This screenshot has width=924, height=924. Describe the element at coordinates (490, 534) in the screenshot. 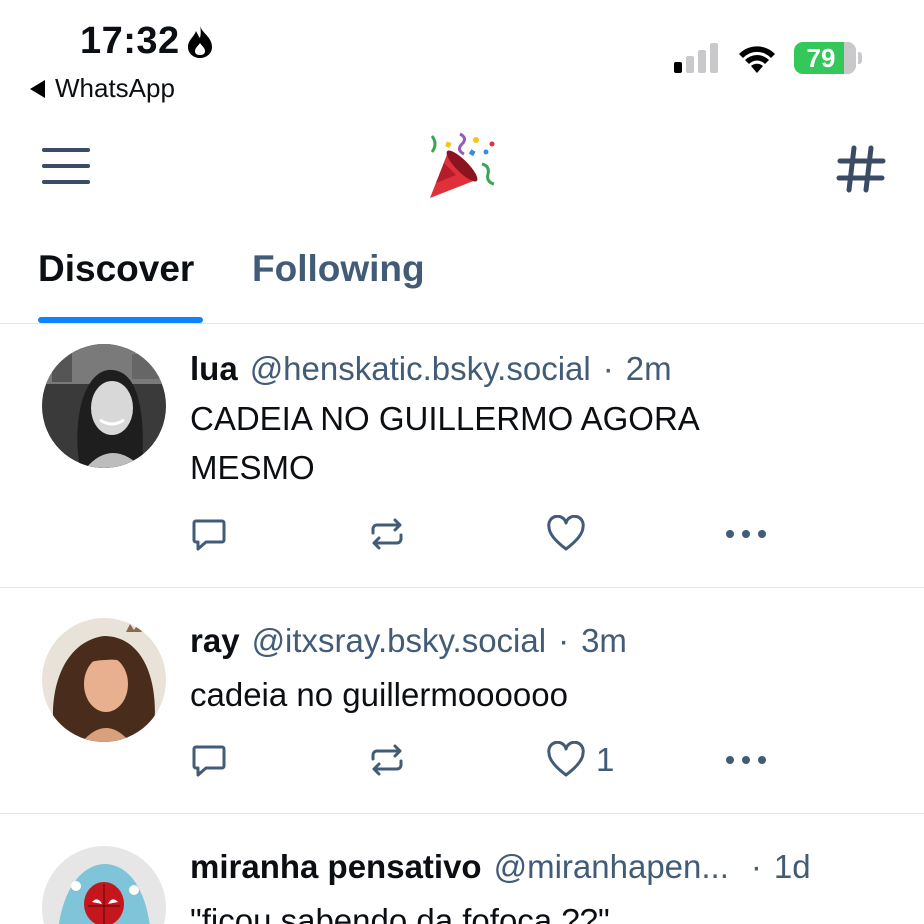

I see `post-actions` at that location.